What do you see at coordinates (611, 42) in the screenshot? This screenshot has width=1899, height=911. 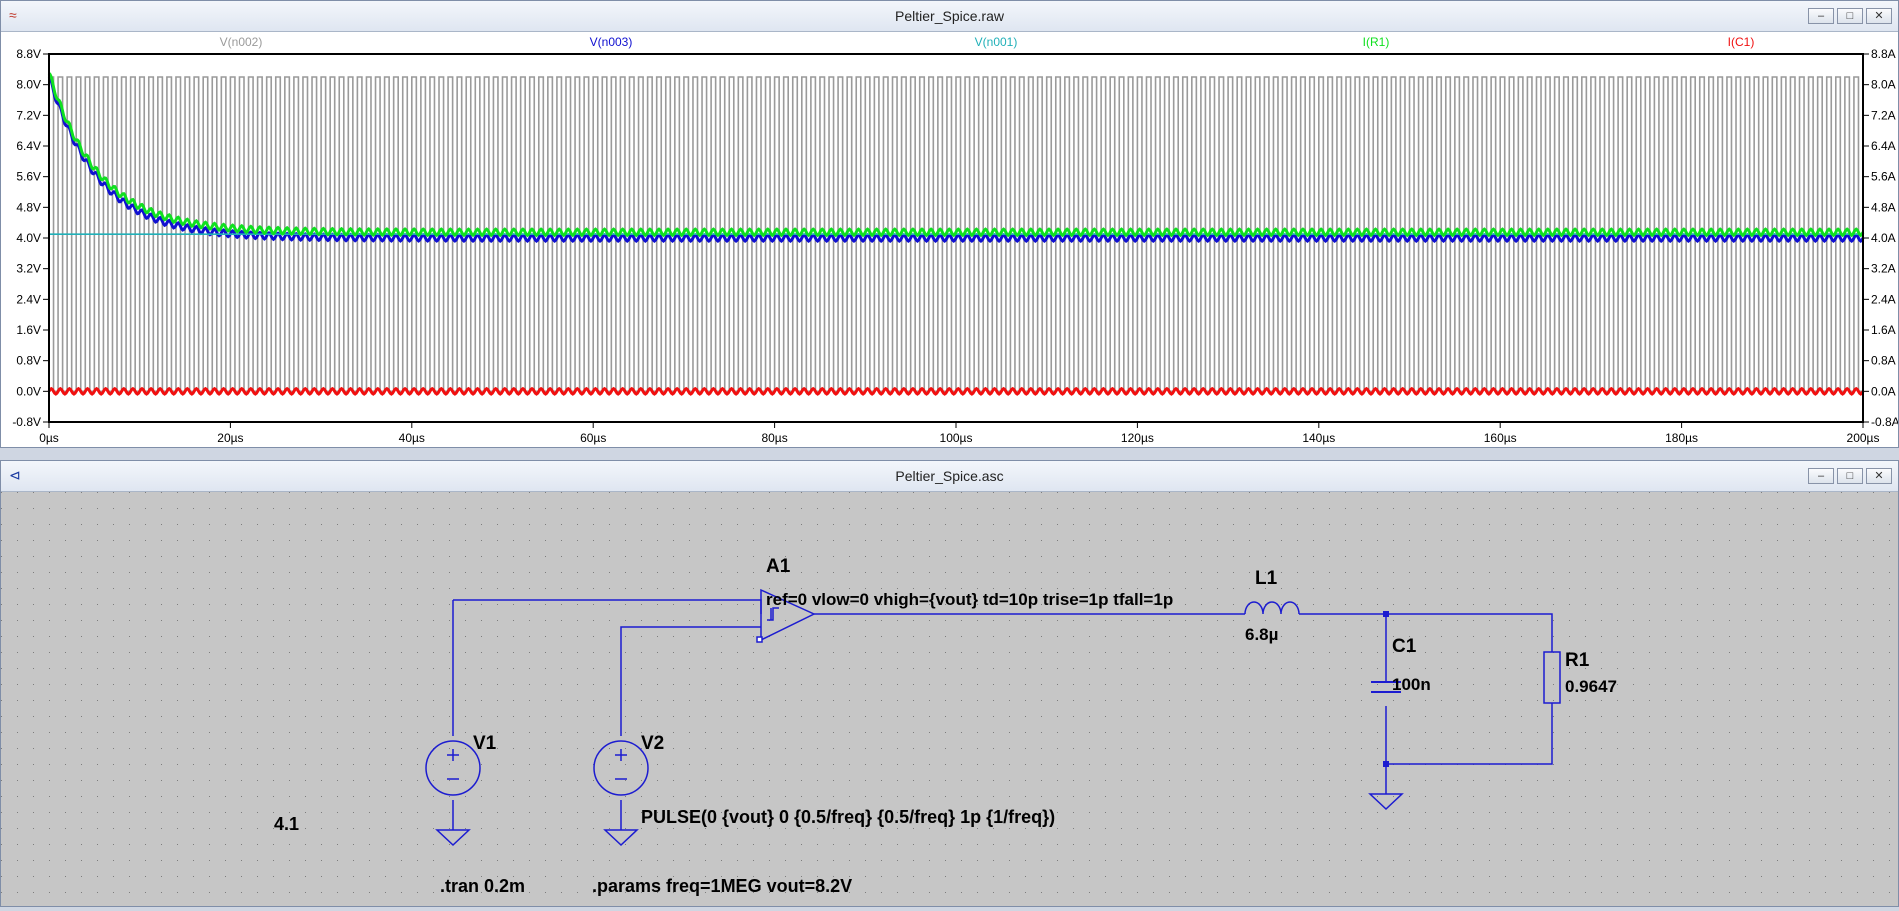 I see `legend-V(n003): V(n003)` at bounding box center [611, 42].